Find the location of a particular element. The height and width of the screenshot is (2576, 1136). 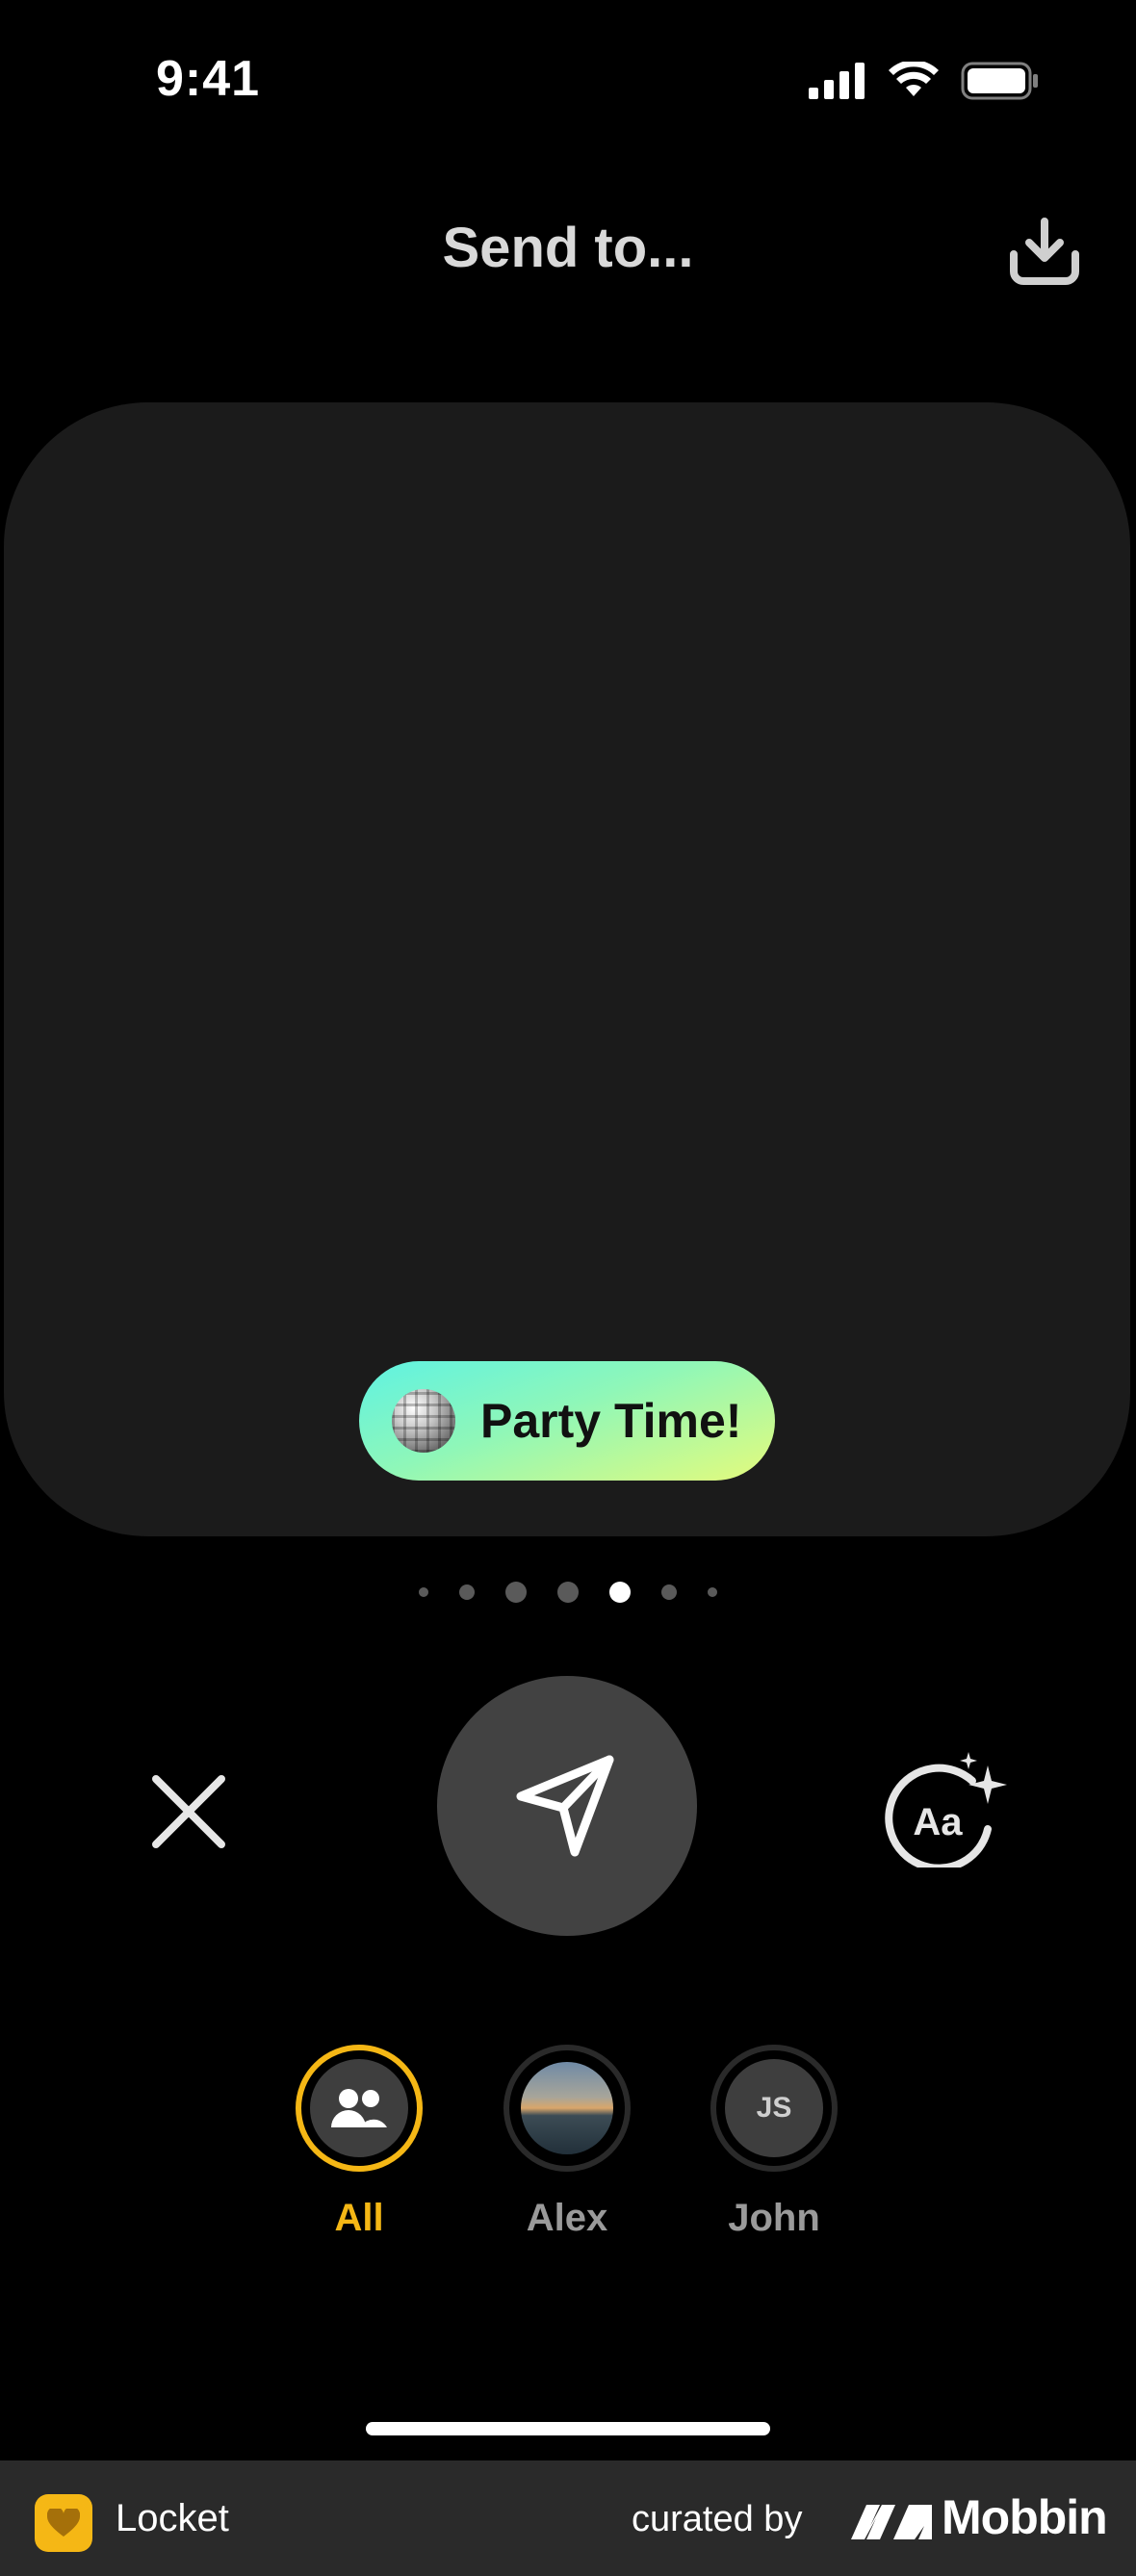

recipient-john: JS John is located at coordinates (774, 2142).